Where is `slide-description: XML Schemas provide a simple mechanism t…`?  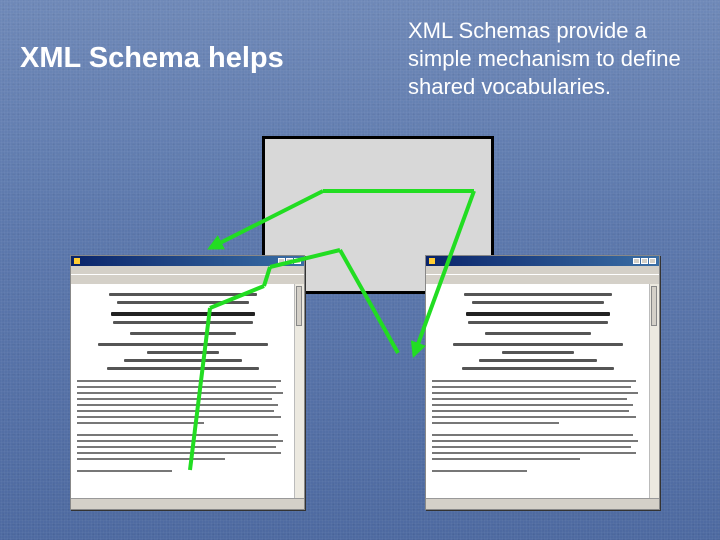 slide-description: XML Schemas provide a simple mechanism t… is located at coordinates (544, 58).